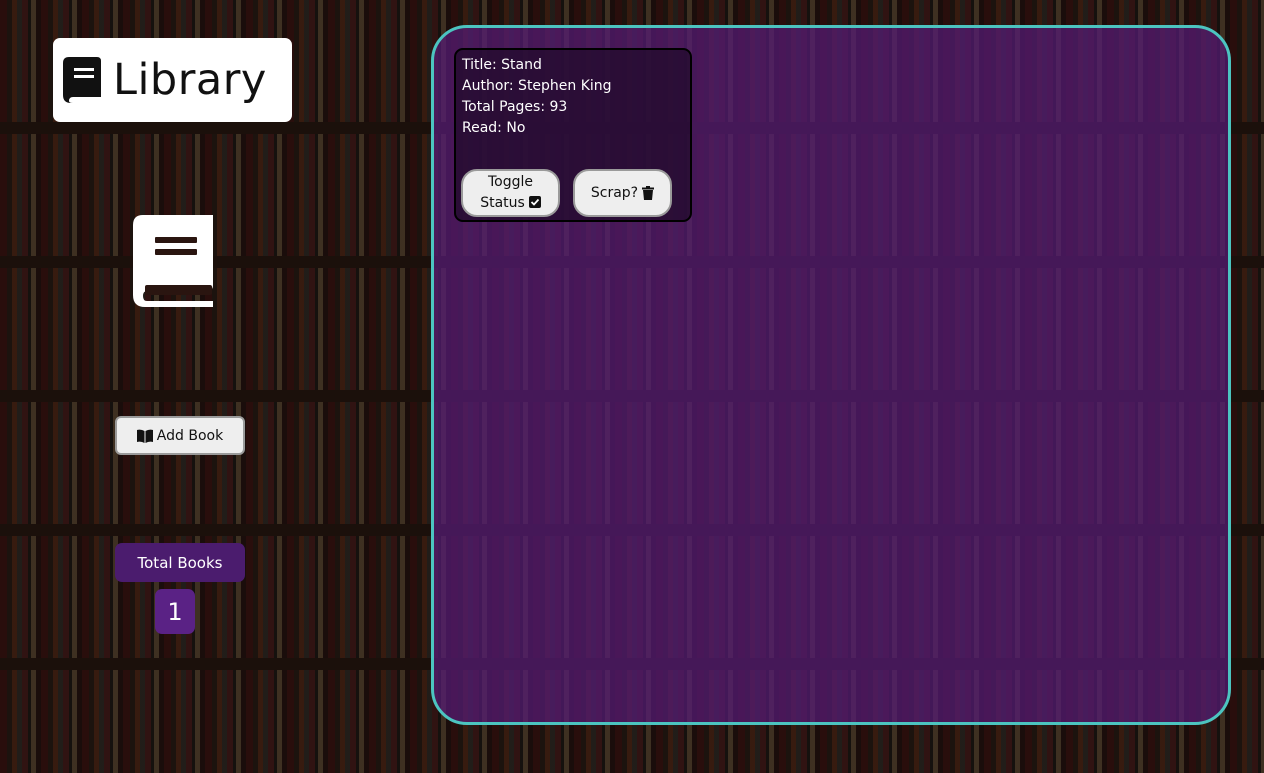  I want to click on add-book-button: Add Book, so click(180, 435).